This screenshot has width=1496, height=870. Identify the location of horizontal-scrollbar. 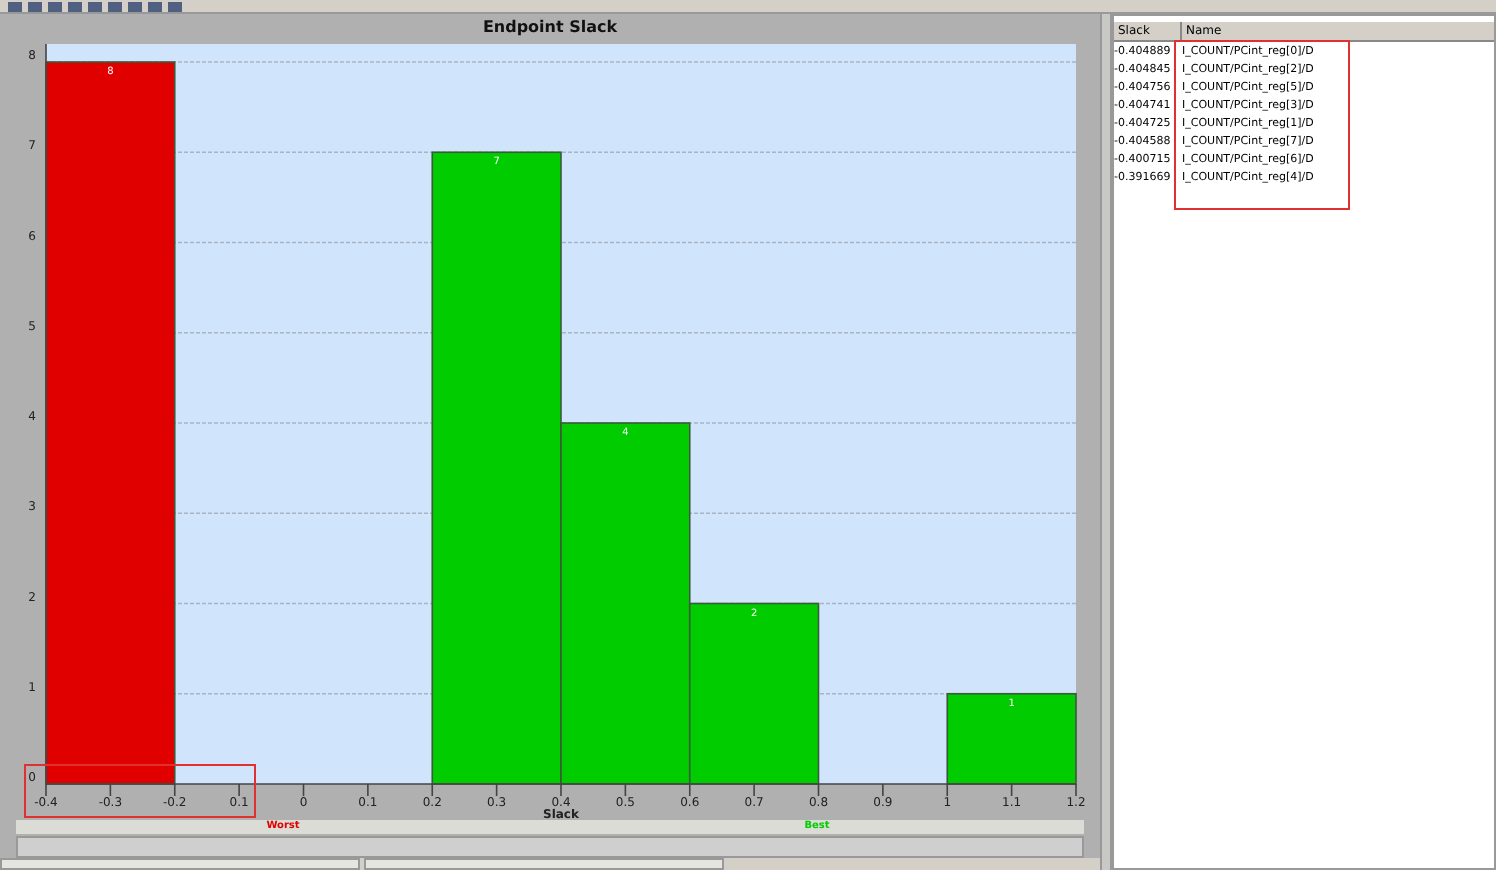
(550, 847).